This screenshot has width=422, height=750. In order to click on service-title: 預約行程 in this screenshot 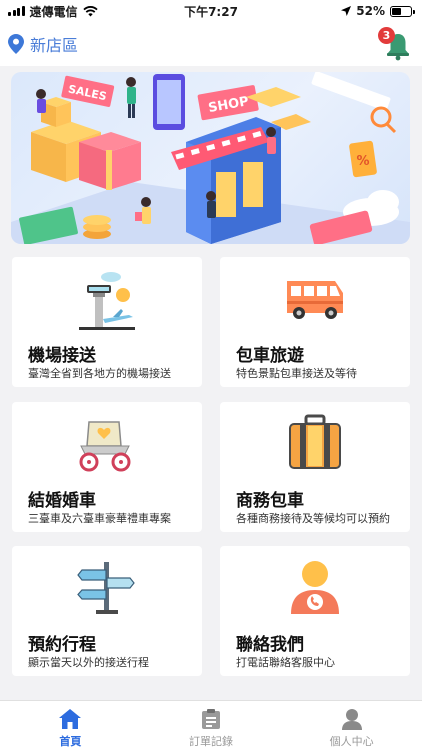, I will do `click(62, 645)`.